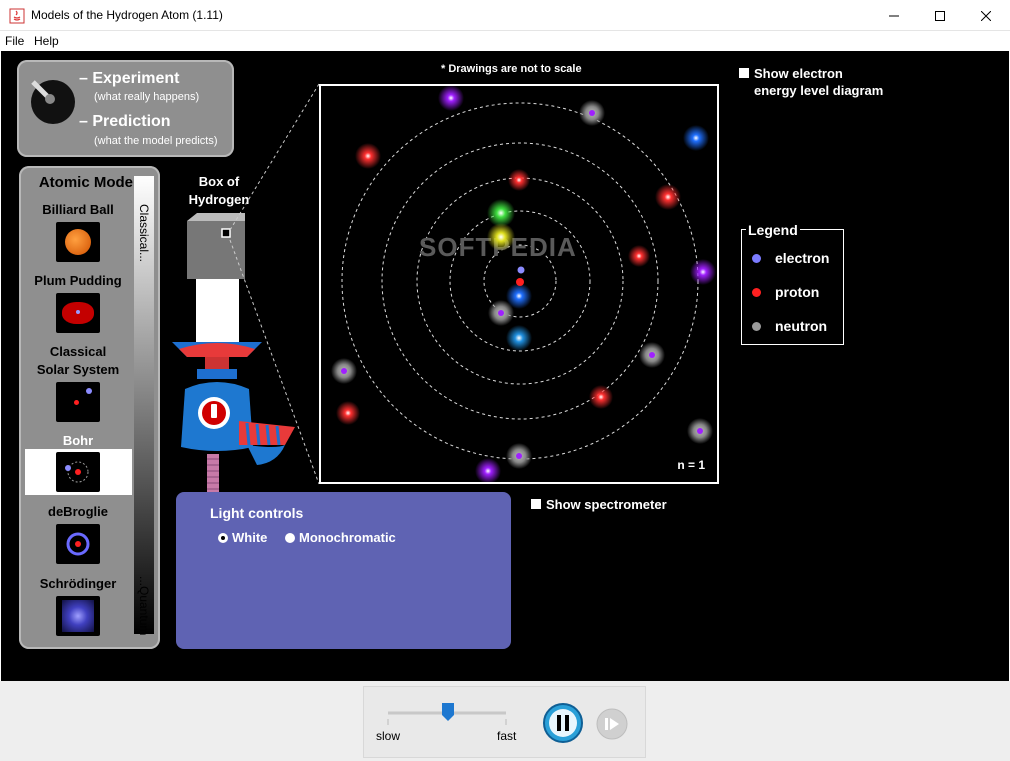  I want to click on step-icon, so click(606, 724).